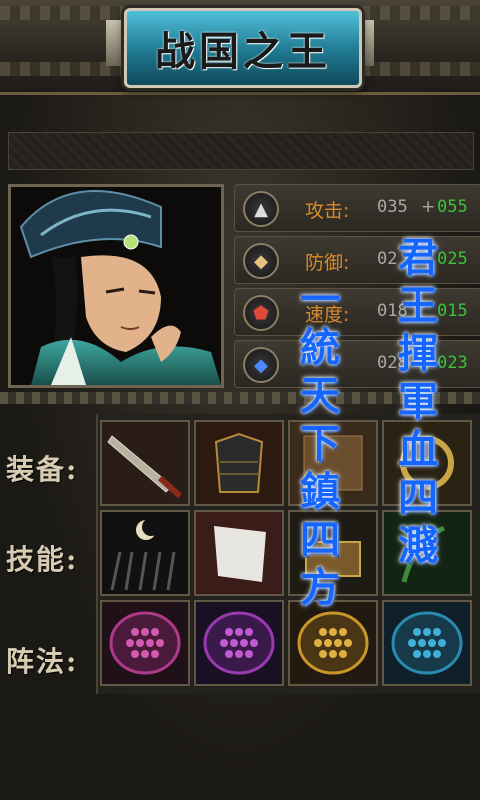  Describe the element at coordinates (320, 491) in the screenshot. I see `slogan-char: 鎮` at that location.